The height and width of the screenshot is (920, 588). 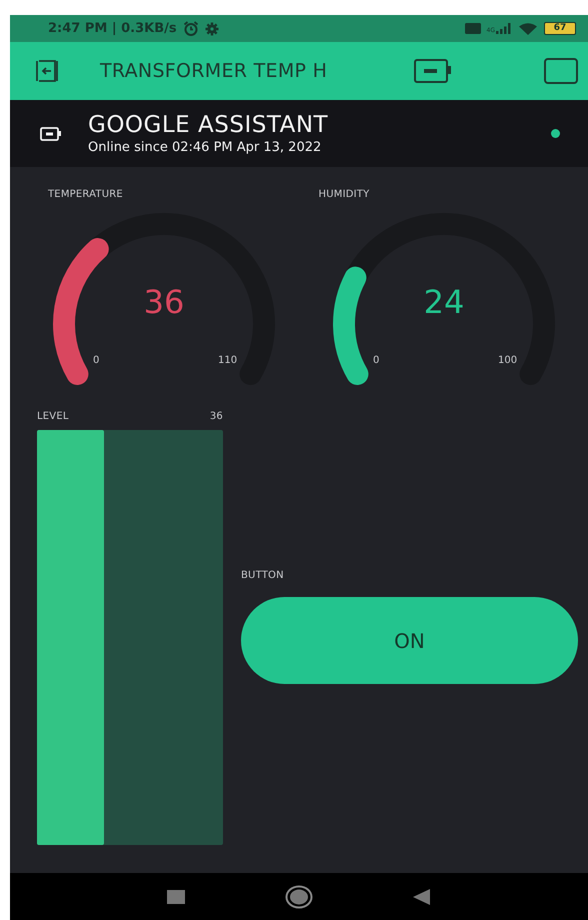 I want to click on settings-icon, so click(x=211, y=29).